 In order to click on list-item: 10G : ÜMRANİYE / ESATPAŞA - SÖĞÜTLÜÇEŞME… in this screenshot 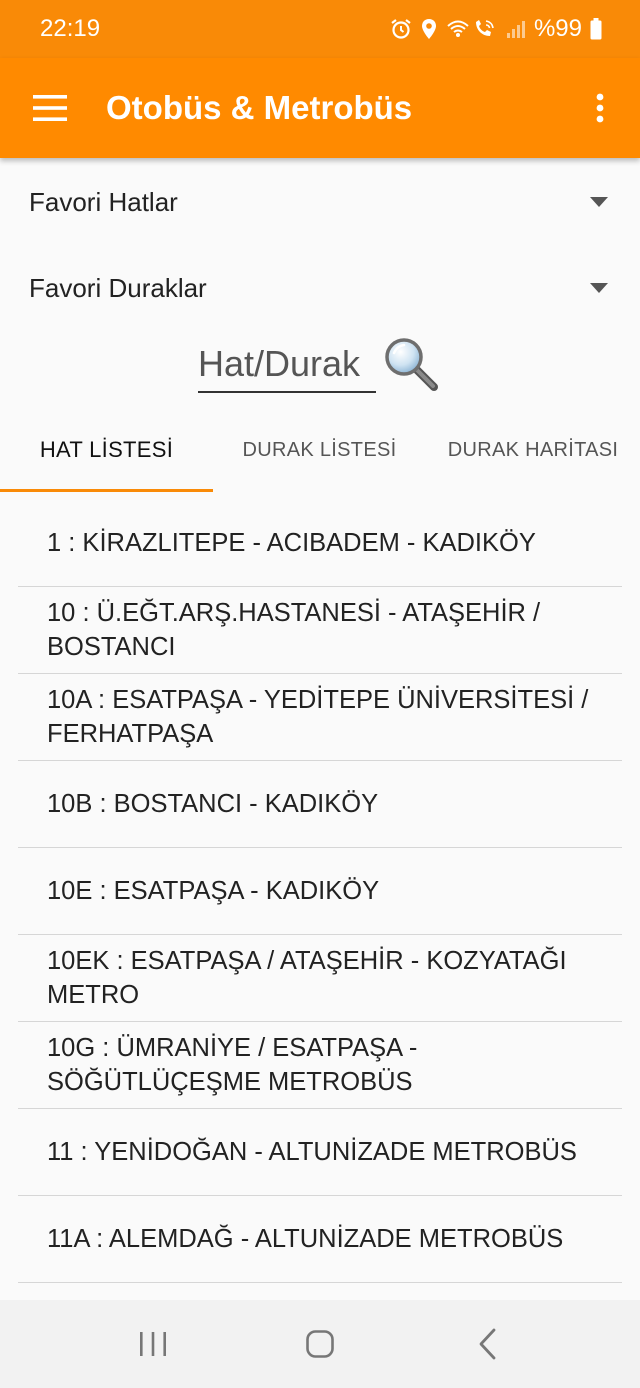, I will do `click(320, 1065)`.